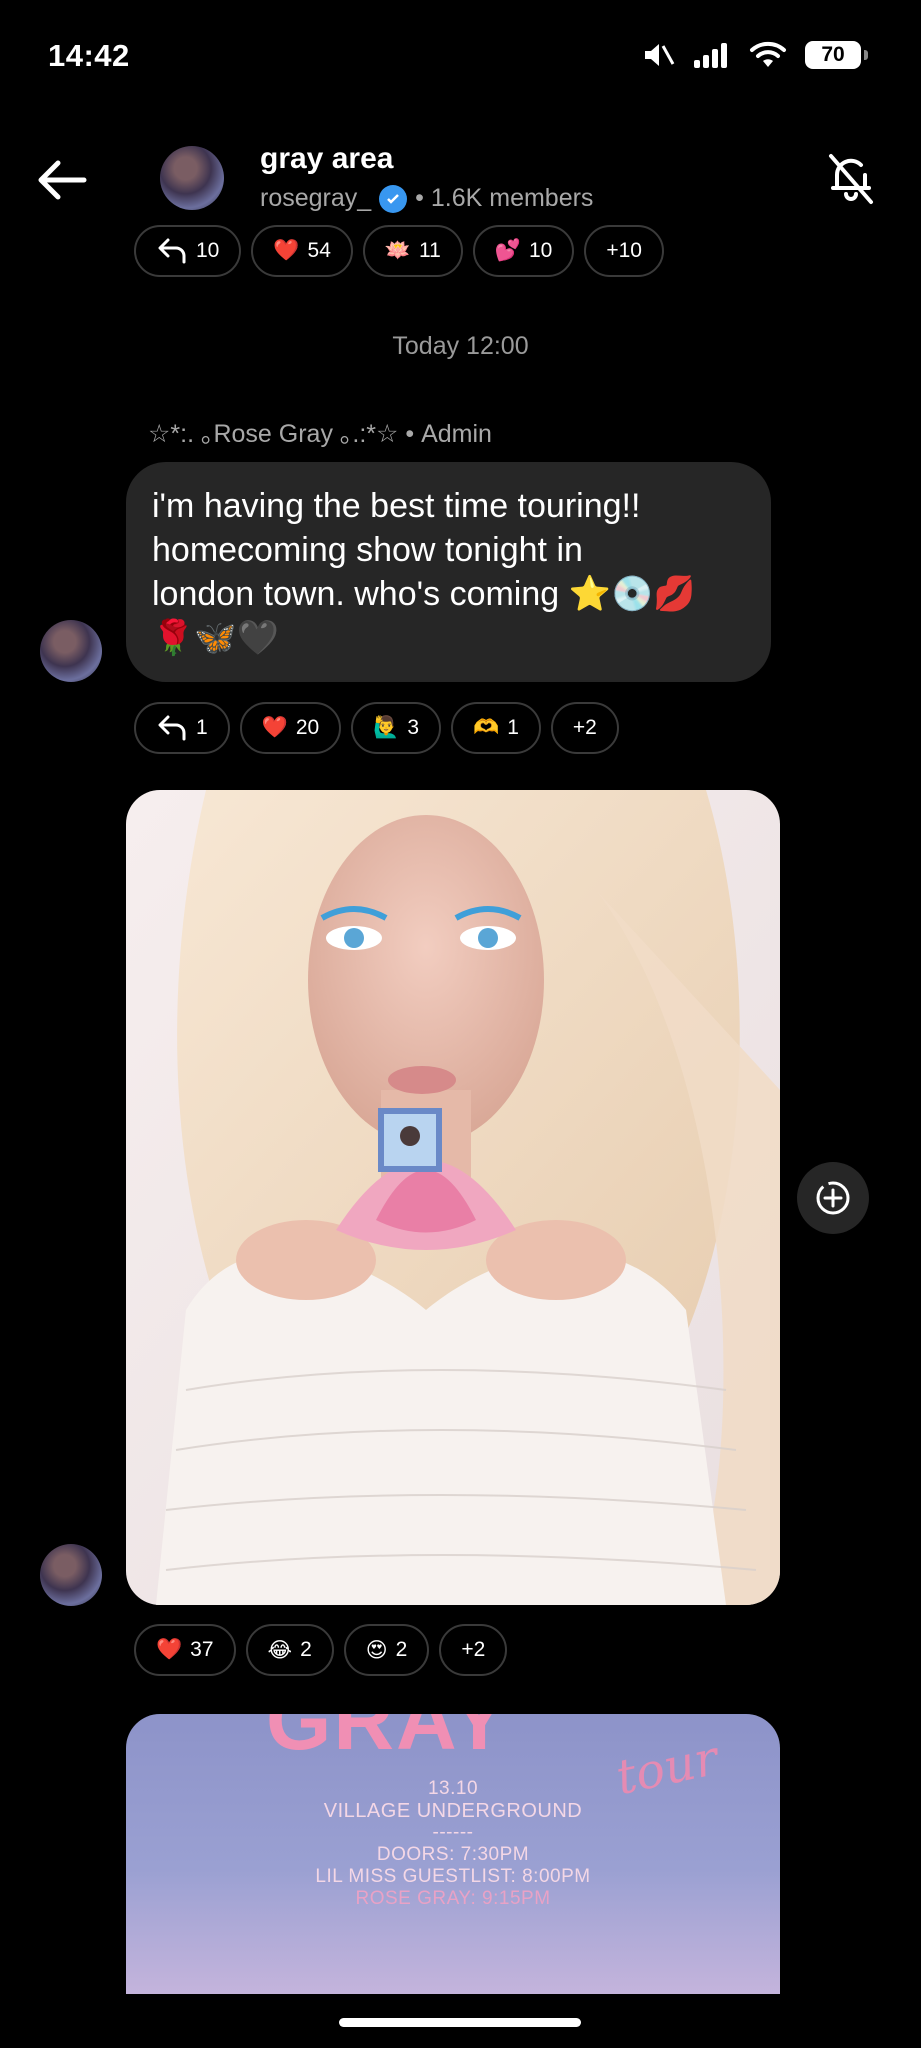 The height and width of the screenshot is (2048, 921). I want to click on group-subtitle: rosegray_ • 1.6K members, so click(426, 198).